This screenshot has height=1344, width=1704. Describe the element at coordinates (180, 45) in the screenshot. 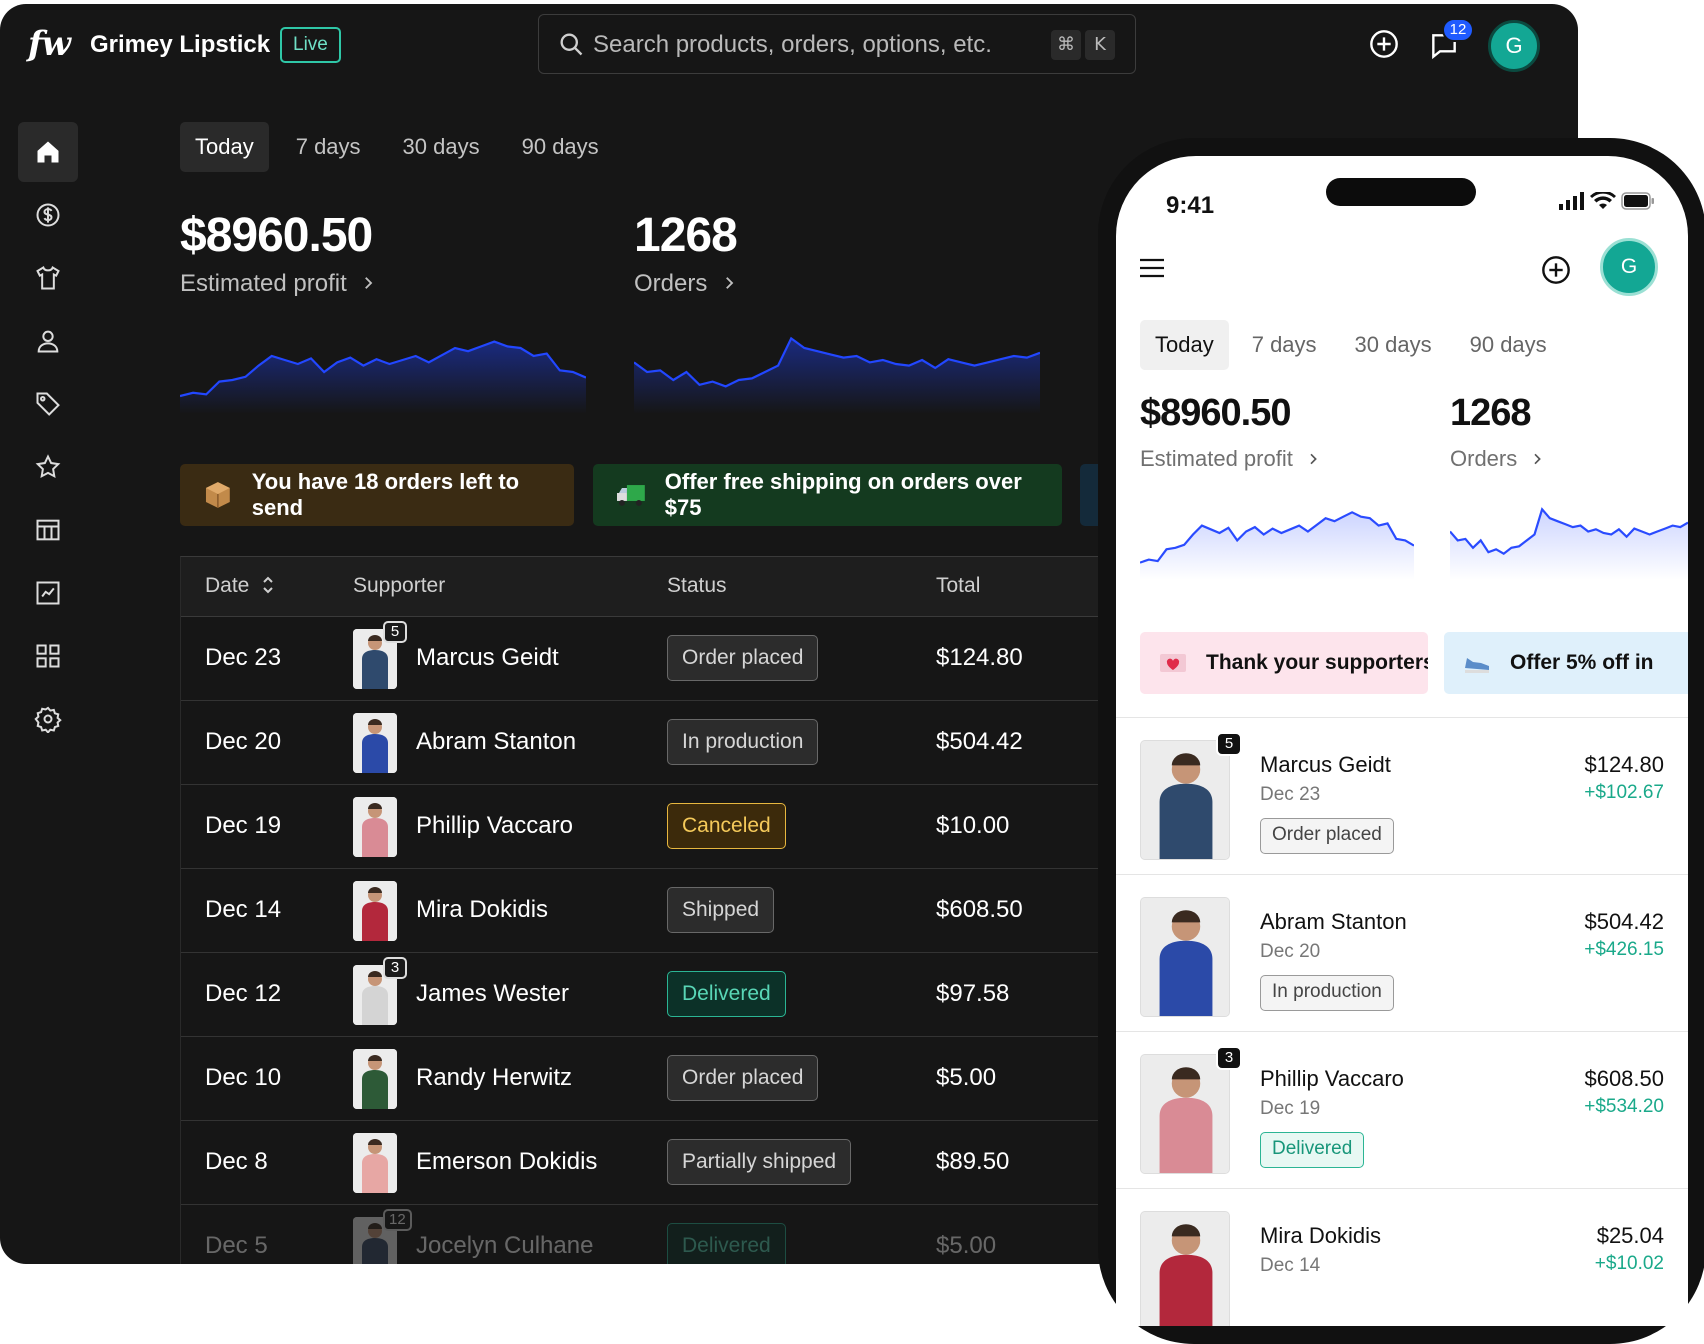

I see `store-name: Grimey Lipstick` at that location.